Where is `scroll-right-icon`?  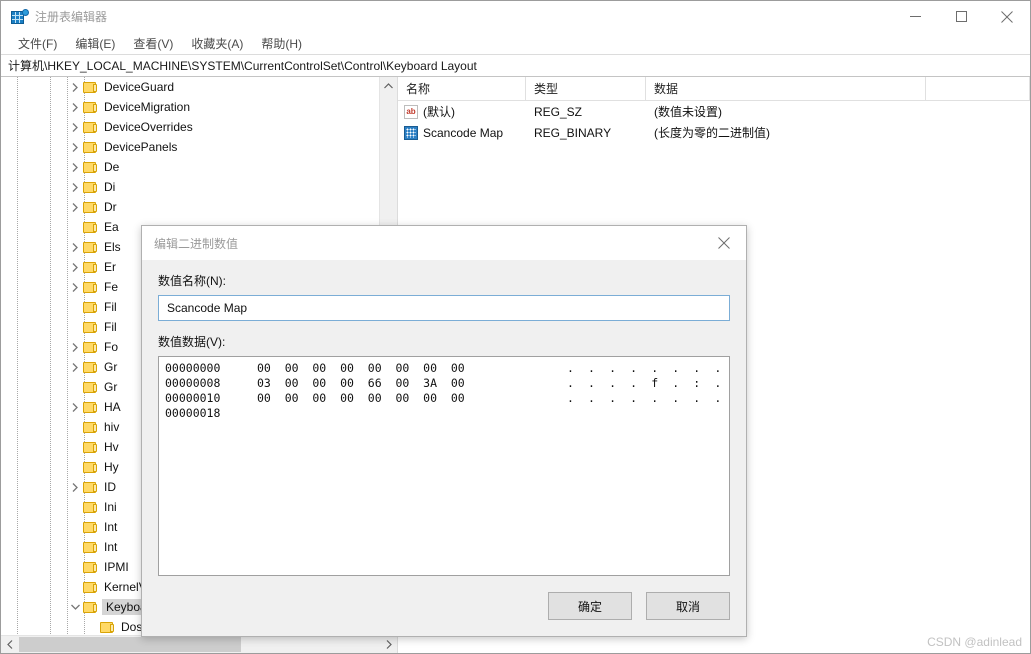
scroll-right-icon is located at coordinates (388, 644).